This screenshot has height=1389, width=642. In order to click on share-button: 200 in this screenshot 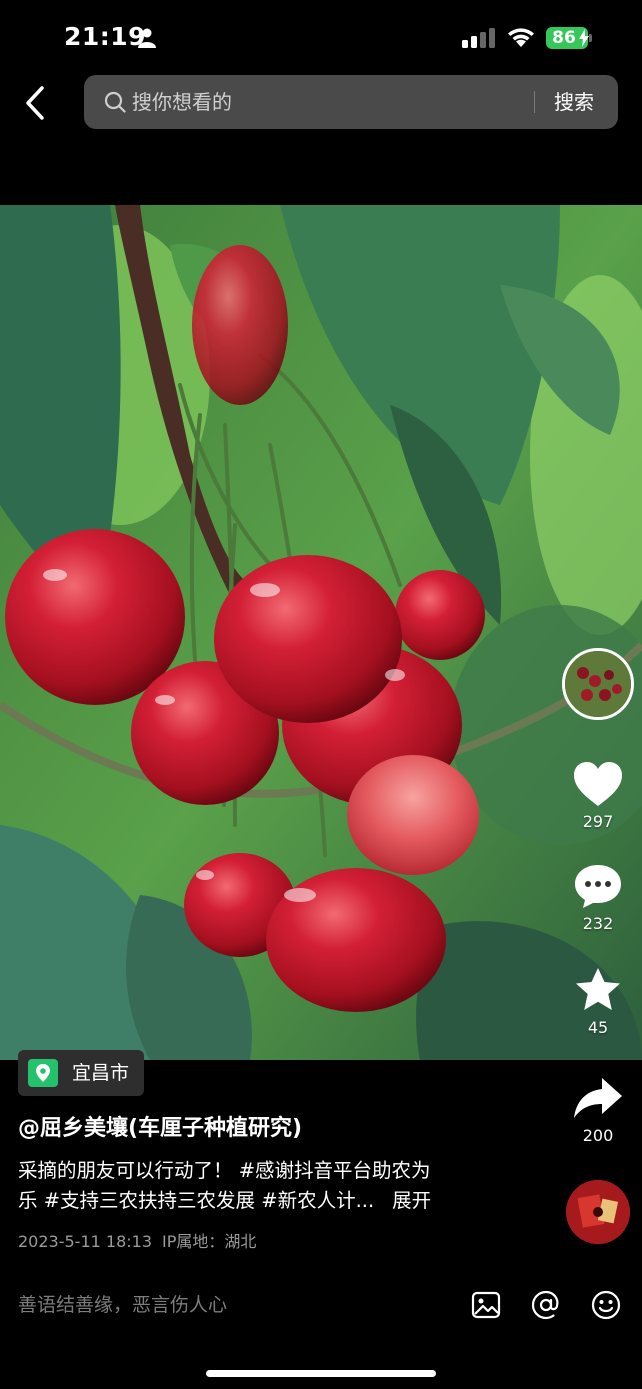, I will do `click(598, 1109)`.